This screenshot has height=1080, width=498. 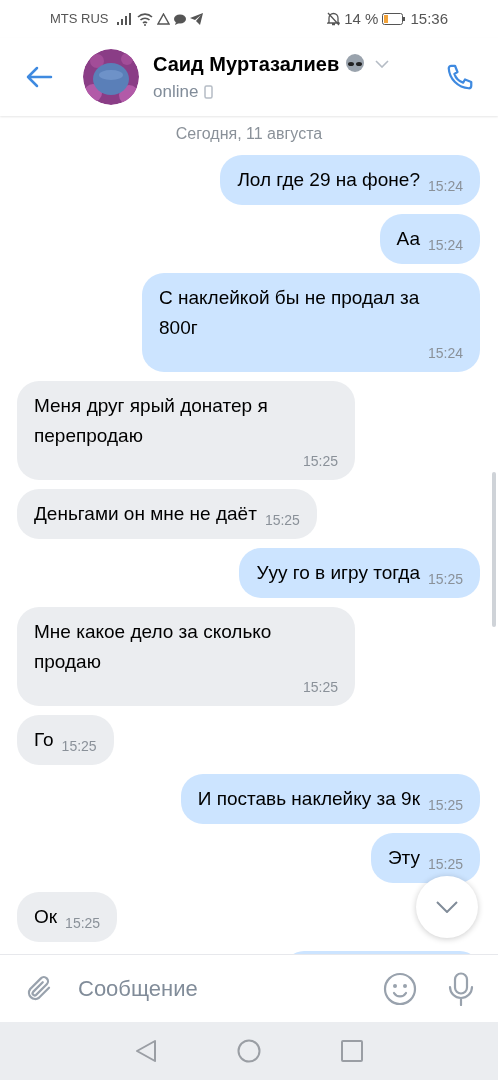 I want to click on message-text: Ок, so click(x=46, y=917).